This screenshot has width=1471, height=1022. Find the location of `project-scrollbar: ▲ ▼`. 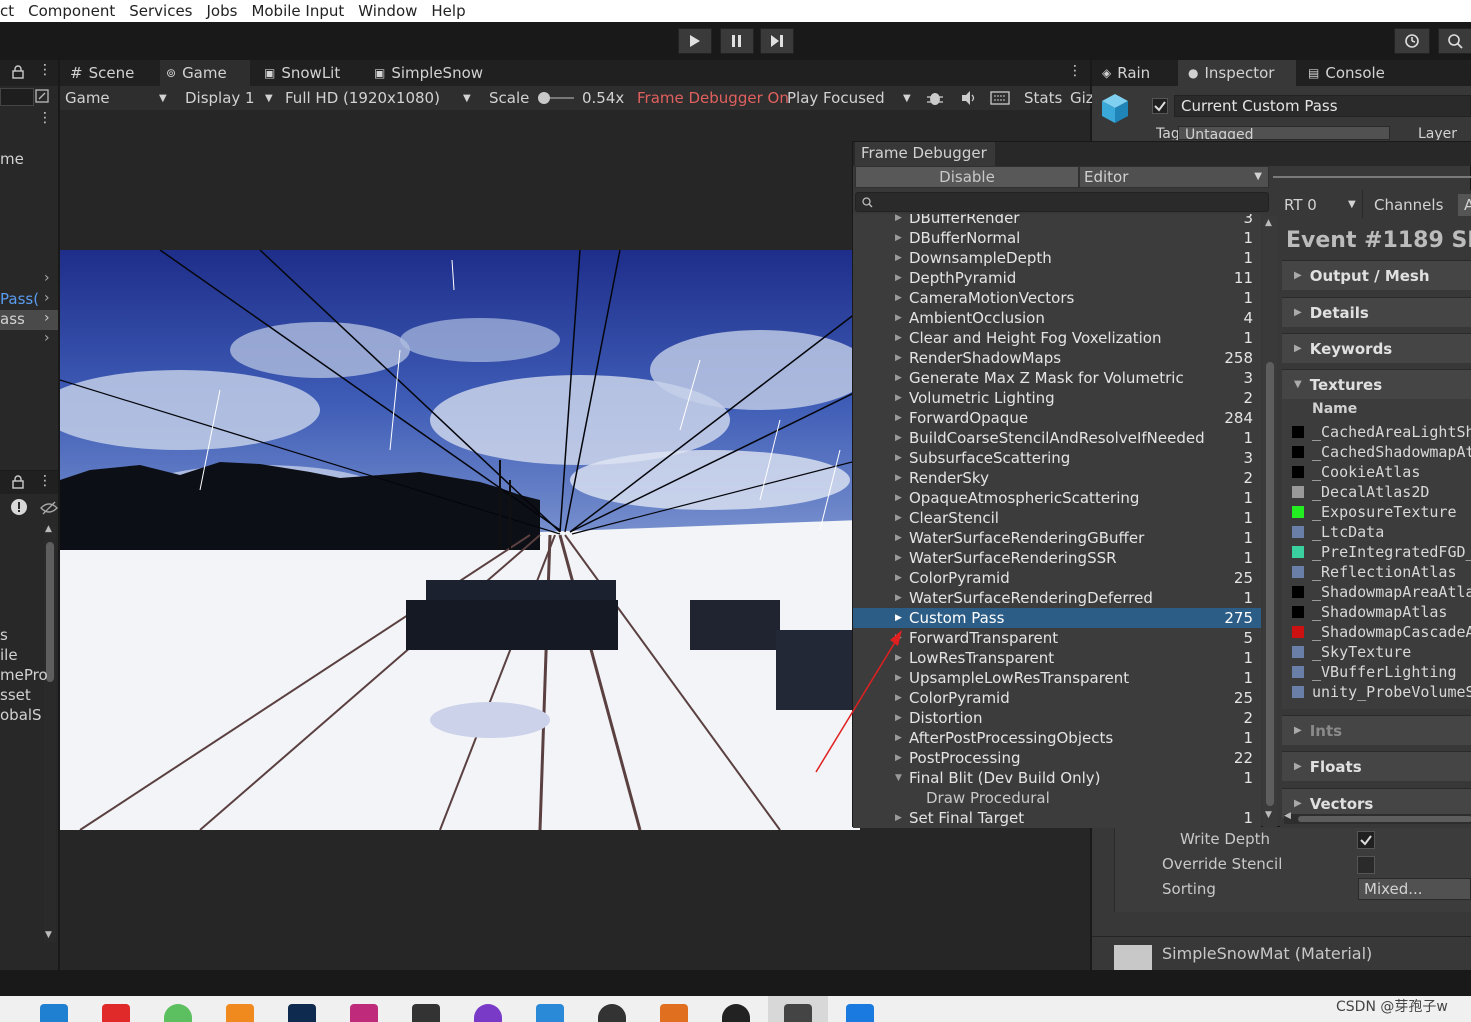

project-scrollbar: ▲ ▼ is located at coordinates (50, 733).